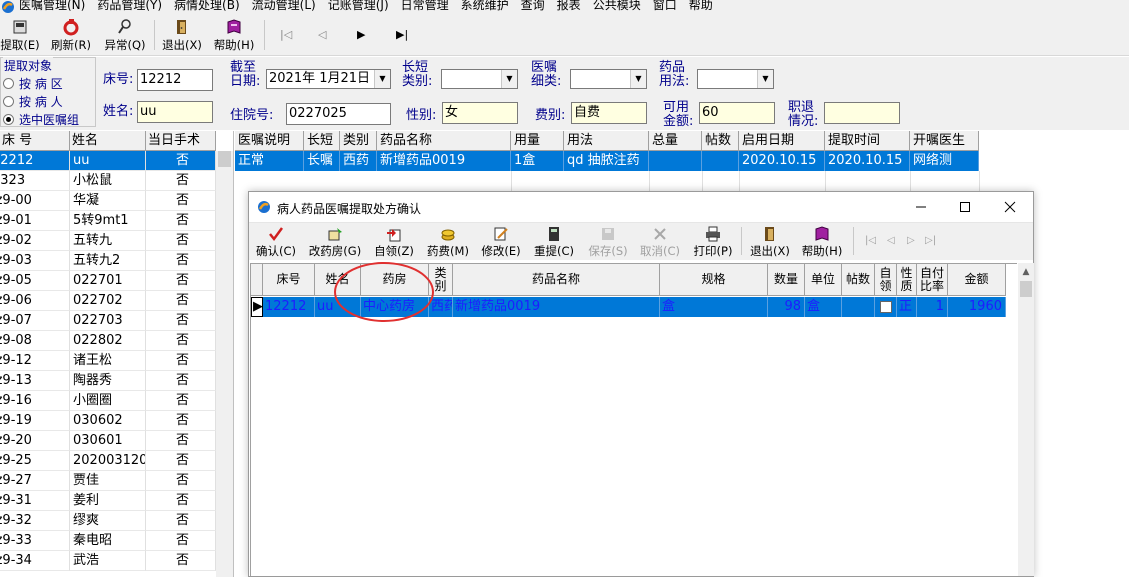  Describe the element at coordinates (284, 5) in the screenshot. I see `menu-flow: 流动管理(L)` at that location.